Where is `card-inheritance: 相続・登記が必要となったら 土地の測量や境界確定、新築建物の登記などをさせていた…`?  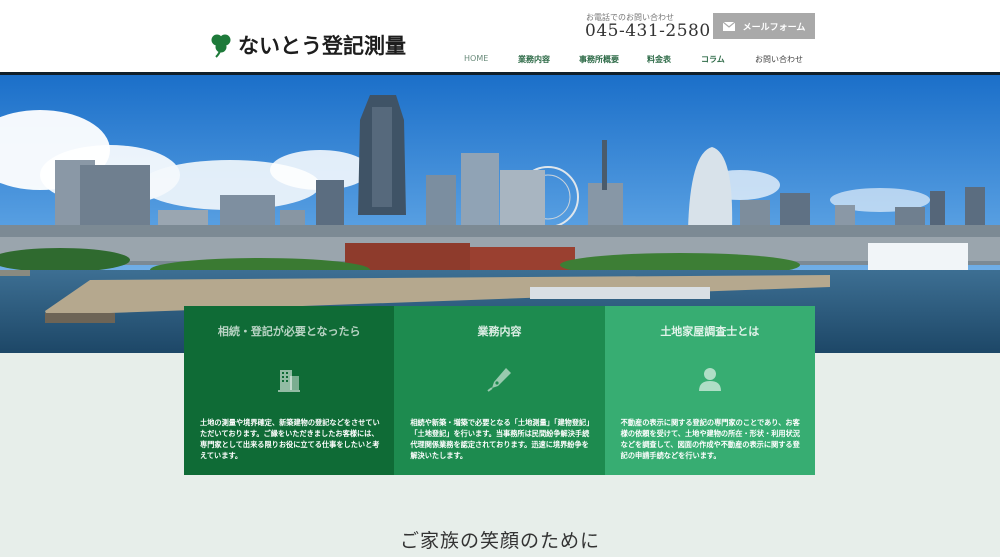
card-inheritance: 相続・登記が必要となったら 土地の測量や境界確定、新築建物の登記などをさせていた… is located at coordinates (289, 390).